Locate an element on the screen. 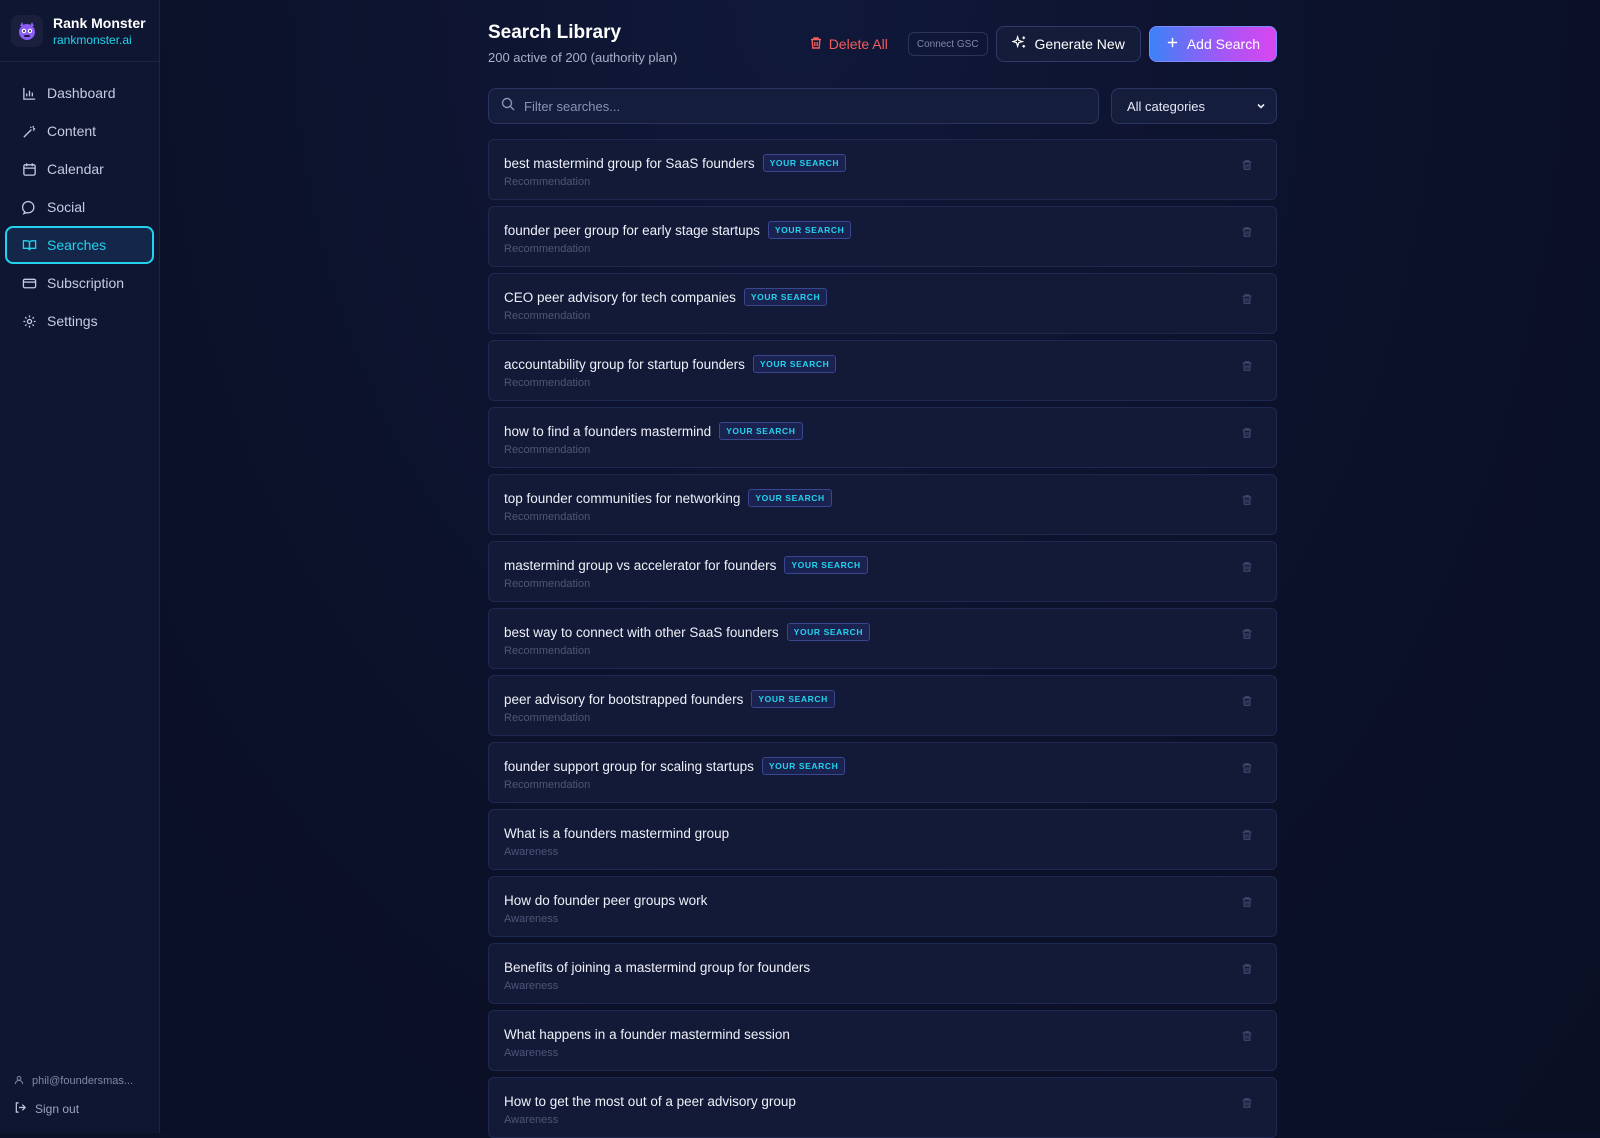 The image size is (1600, 1138). sidebar-item-dashboard: Dashboard is located at coordinates (79, 93).